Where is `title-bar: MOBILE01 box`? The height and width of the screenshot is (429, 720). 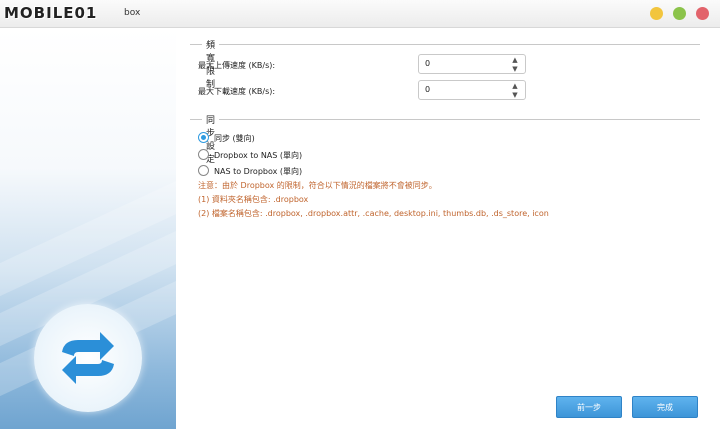
title-bar: MOBILE01 box is located at coordinates (360, 14).